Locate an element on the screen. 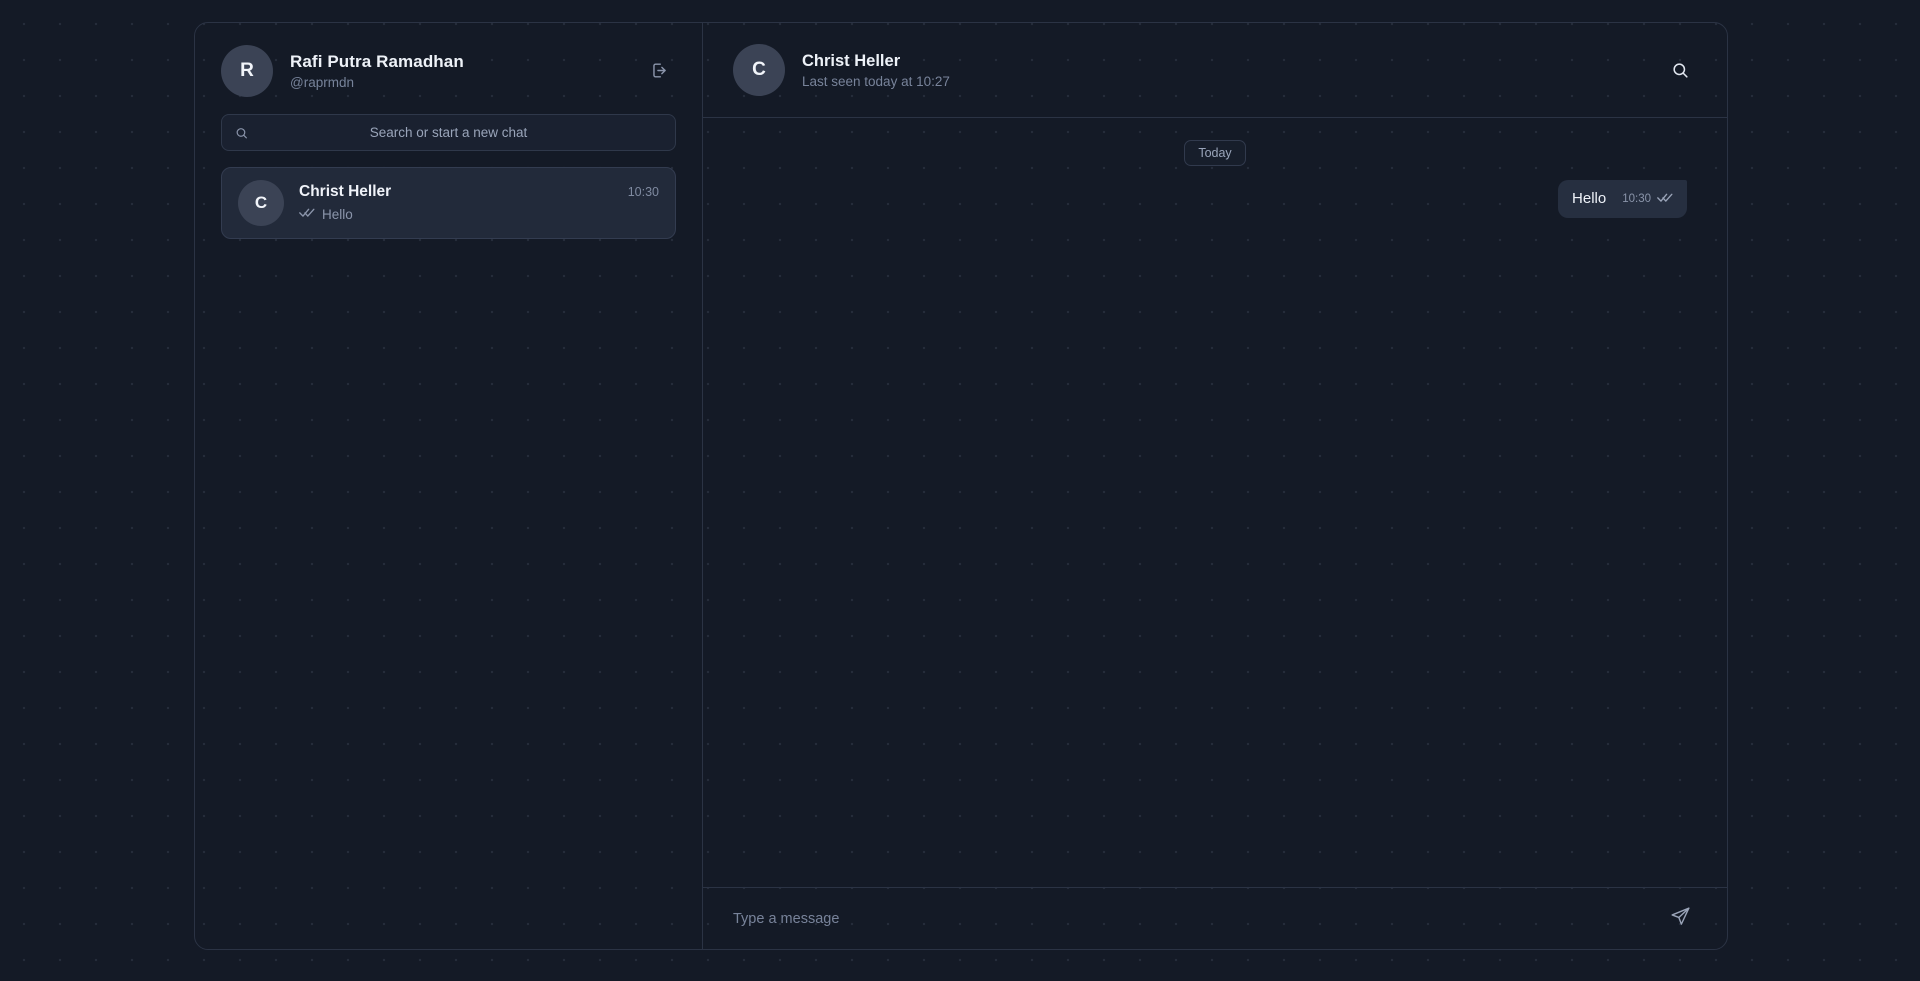 The image size is (1920, 981). search-input is located at coordinates (448, 132).